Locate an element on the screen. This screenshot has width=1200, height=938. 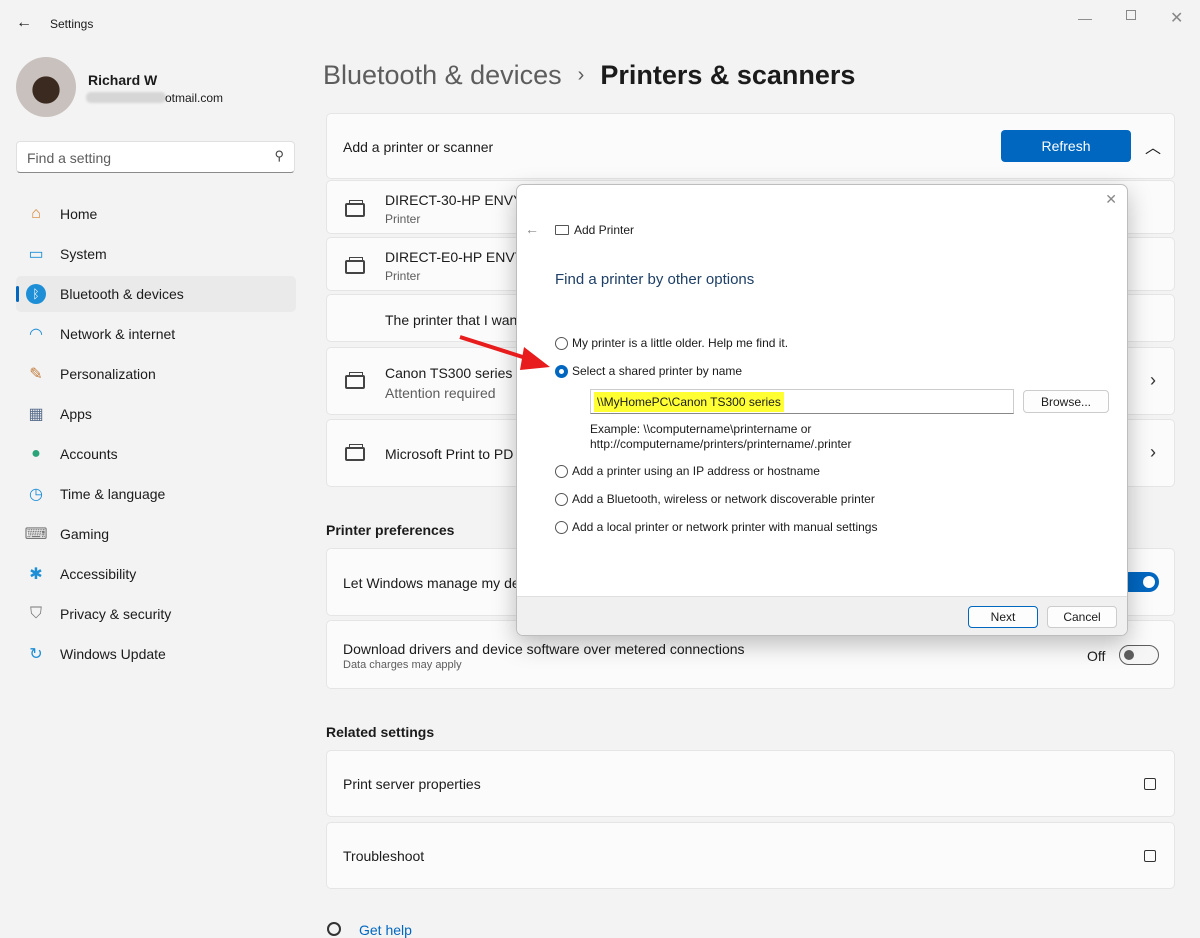
next-button: Next is located at coordinates (1003, 617).